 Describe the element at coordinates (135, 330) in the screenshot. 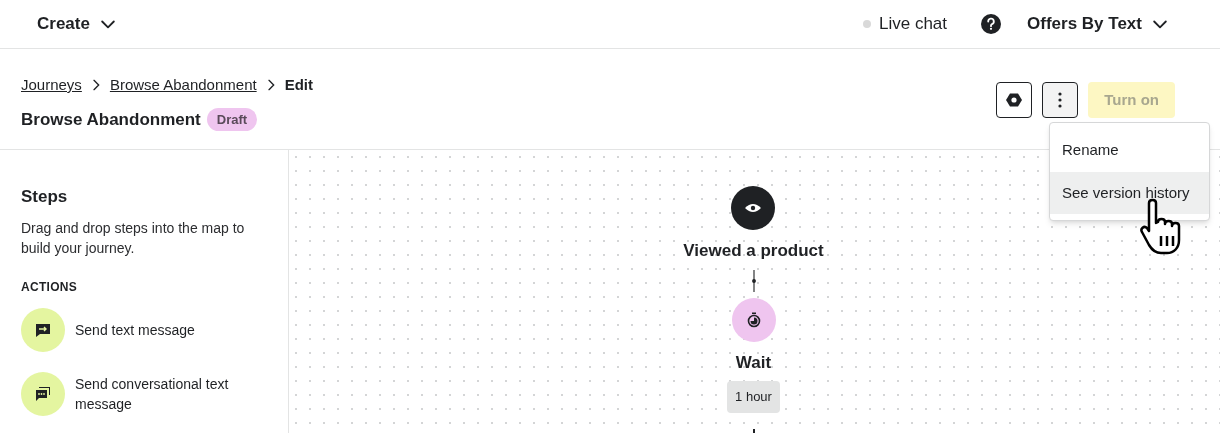

I see `action-label: Send text message` at that location.